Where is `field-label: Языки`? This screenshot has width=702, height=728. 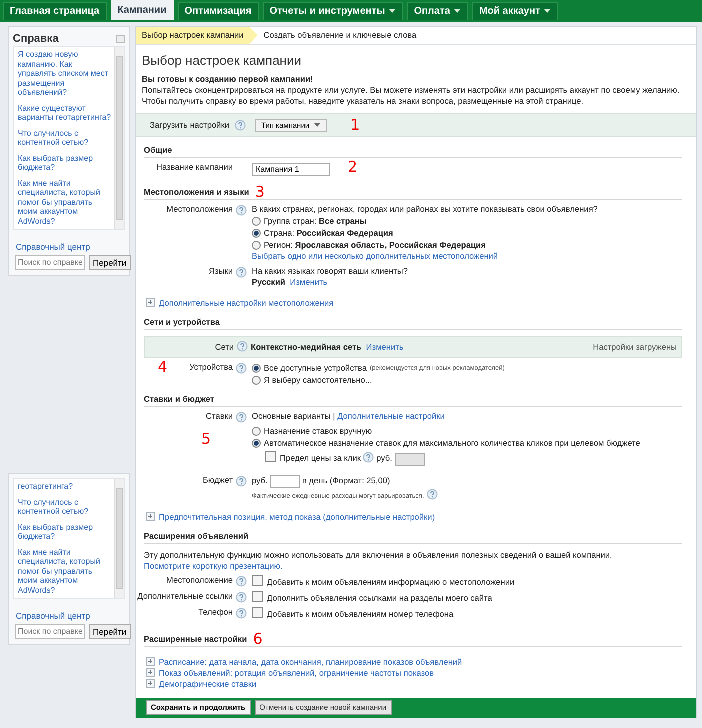 field-label: Языки is located at coordinates (220, 271).